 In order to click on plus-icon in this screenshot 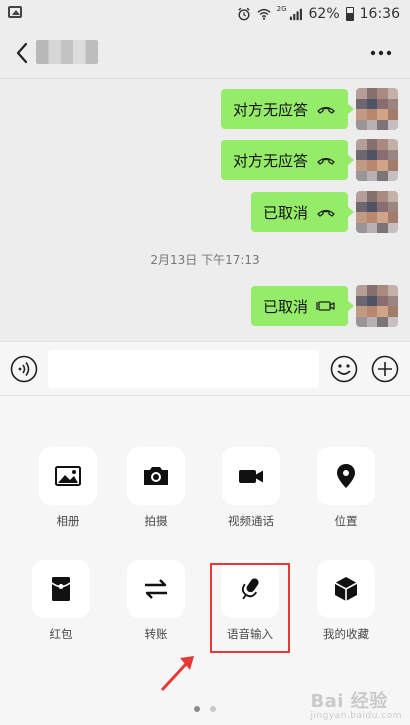, I will do `click(385, 369)`.